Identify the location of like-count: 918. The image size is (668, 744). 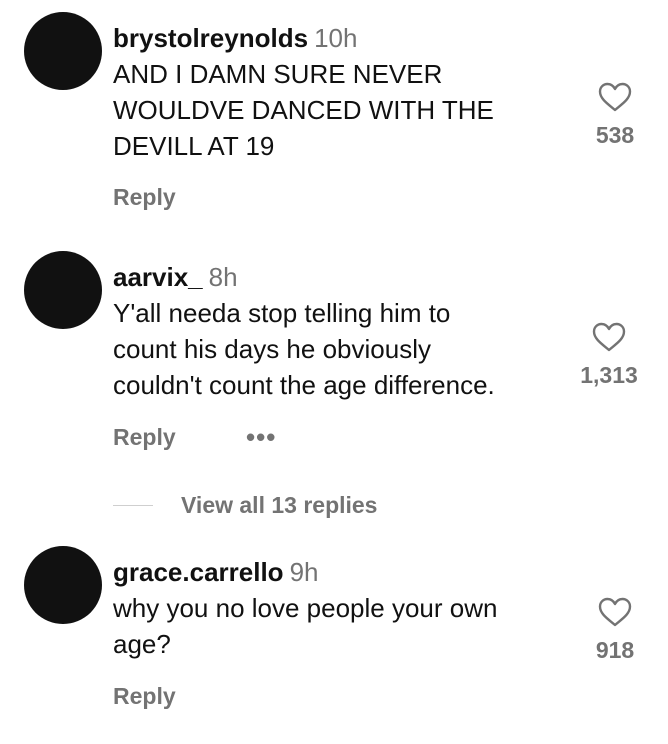
(615, 650).